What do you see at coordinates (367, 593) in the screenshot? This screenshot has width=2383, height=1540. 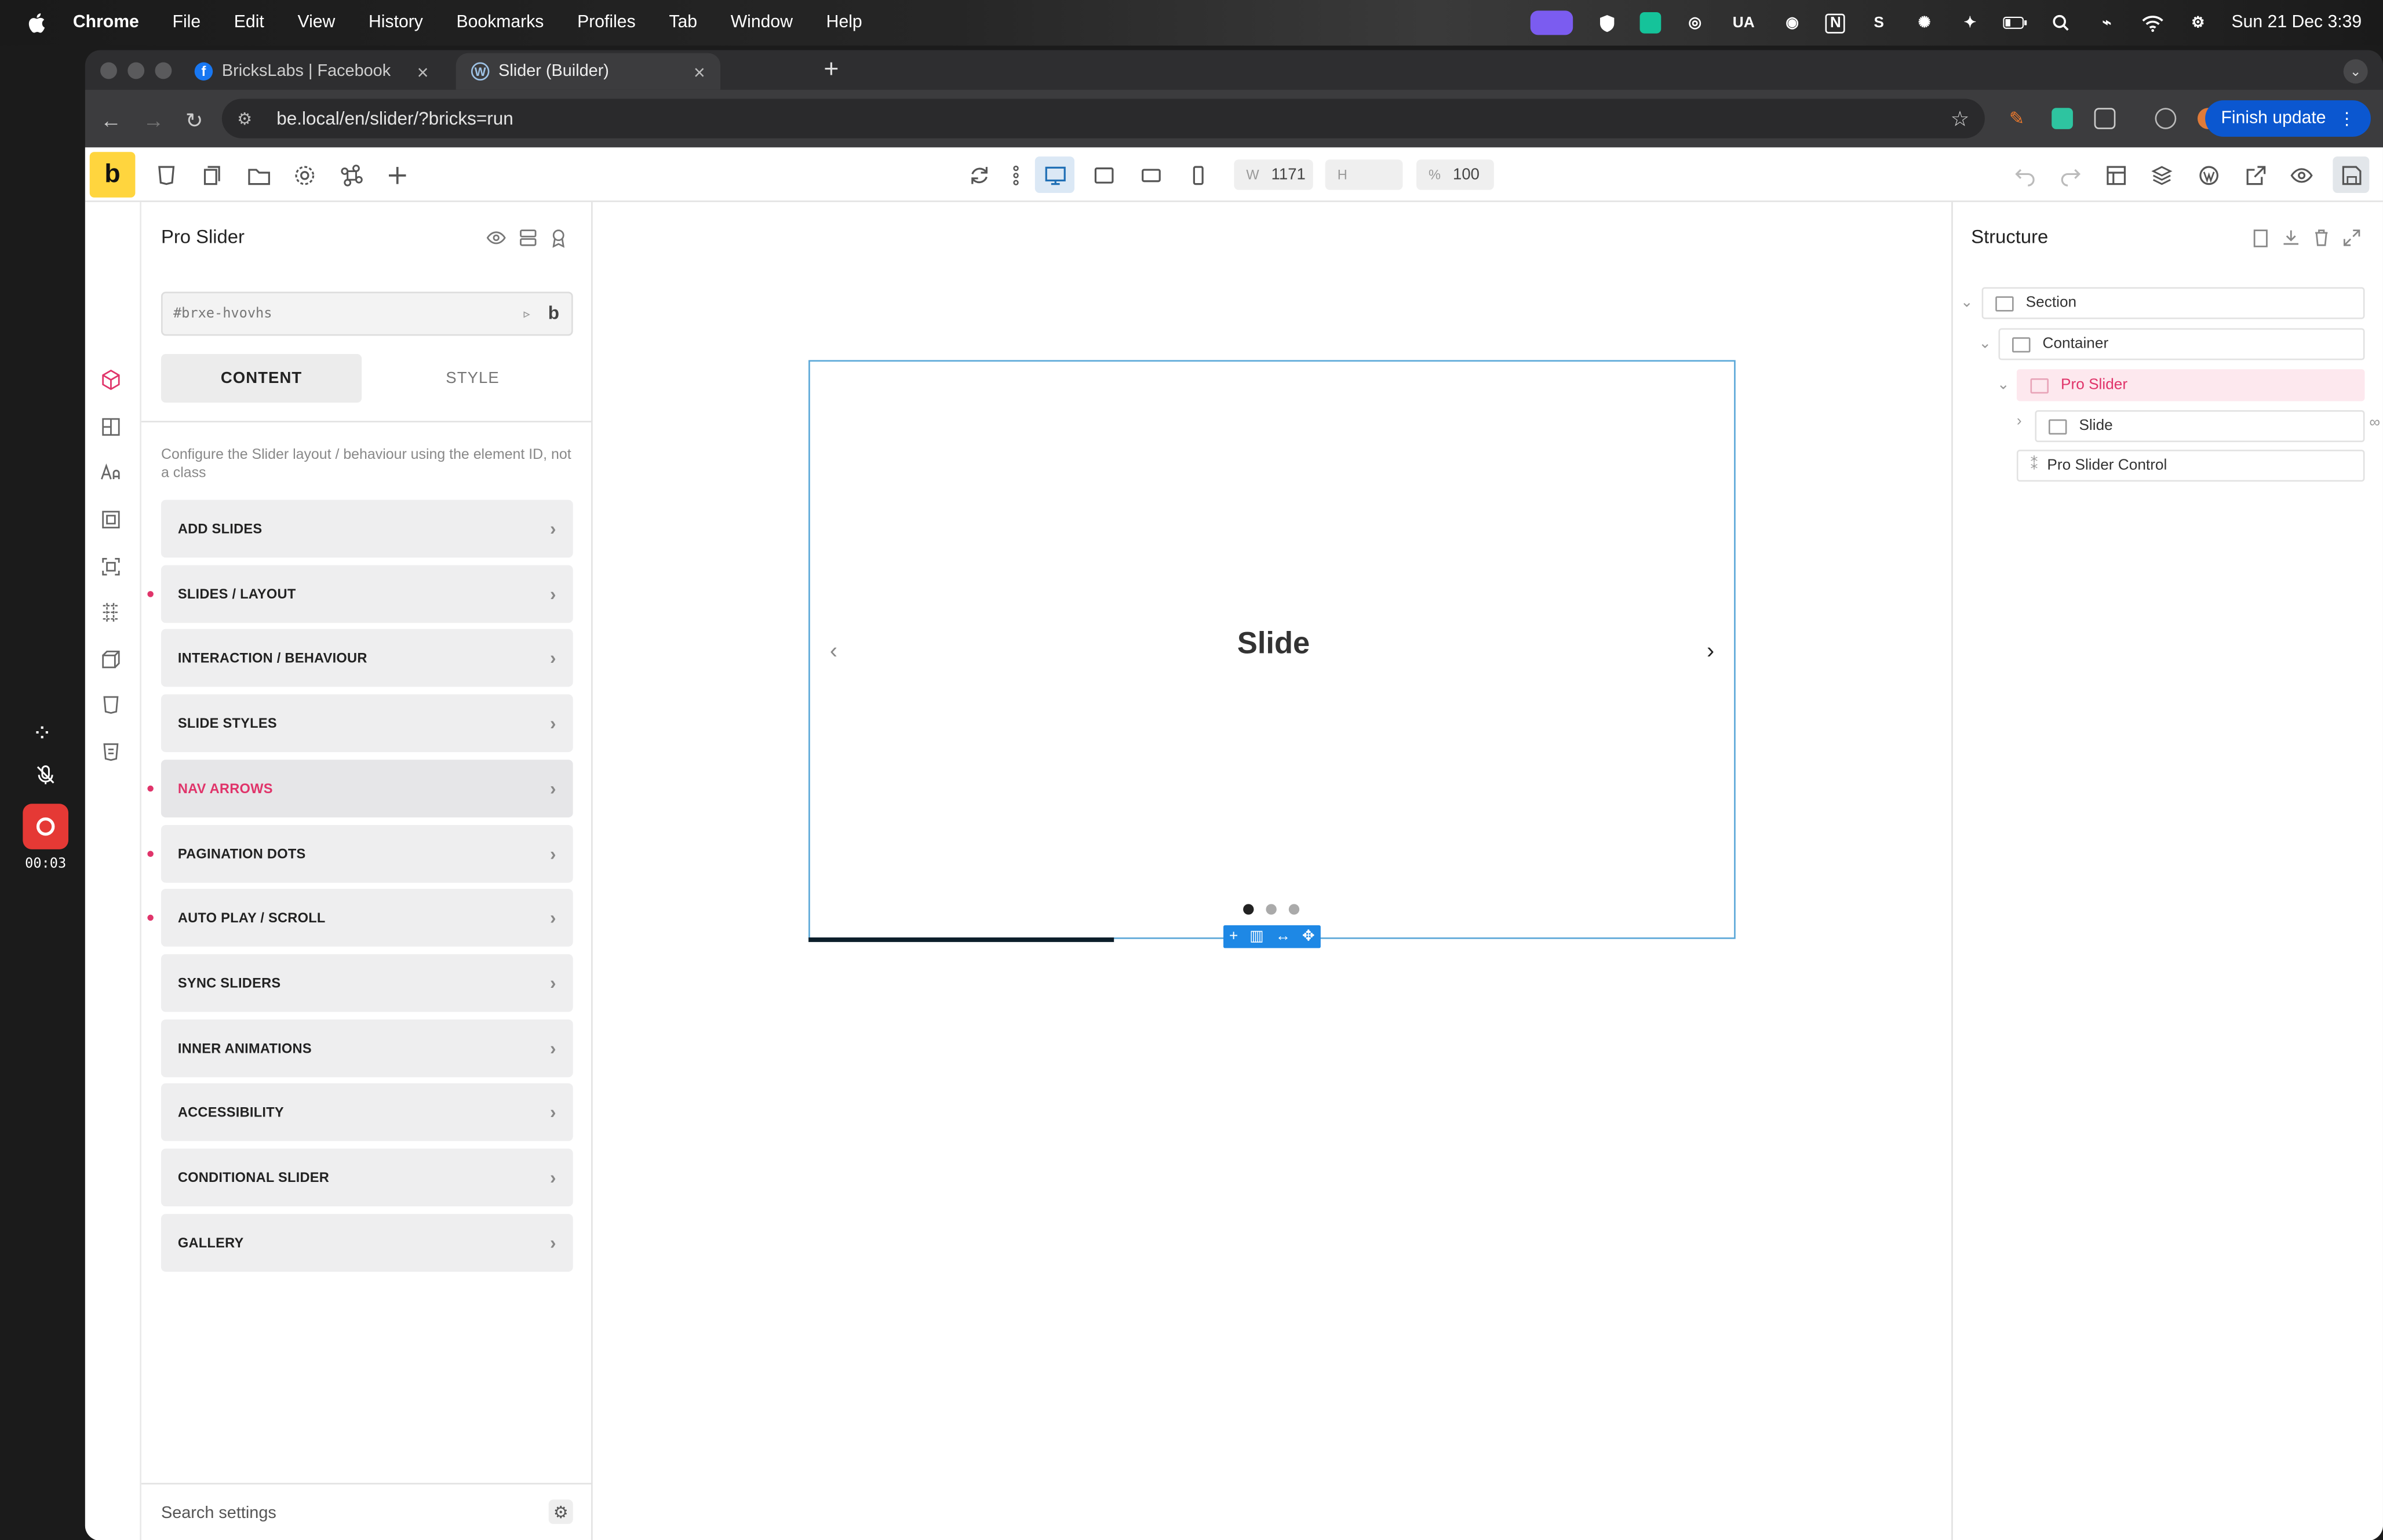 I see `section-slides-layout: SLIDES / LAYOUT ›` at bounding box center [367, 593].